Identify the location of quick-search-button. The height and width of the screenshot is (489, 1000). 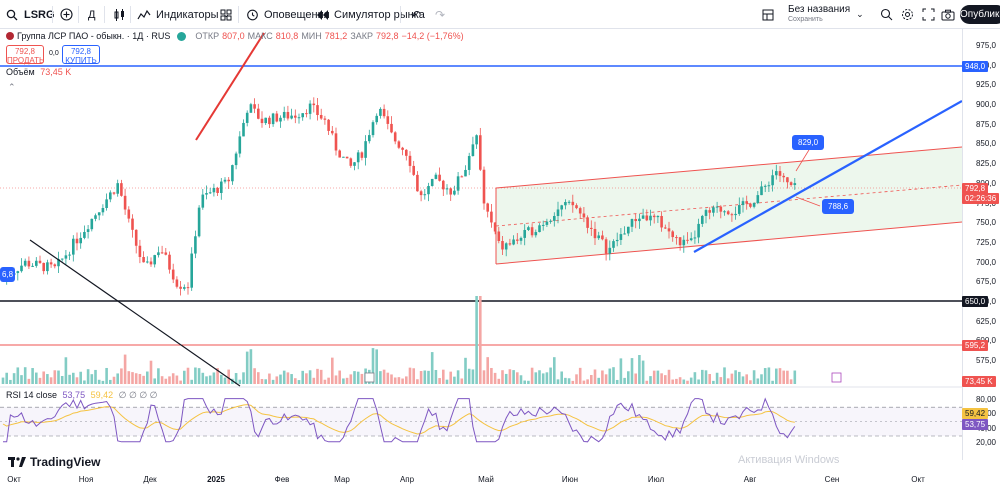
(888, 14).